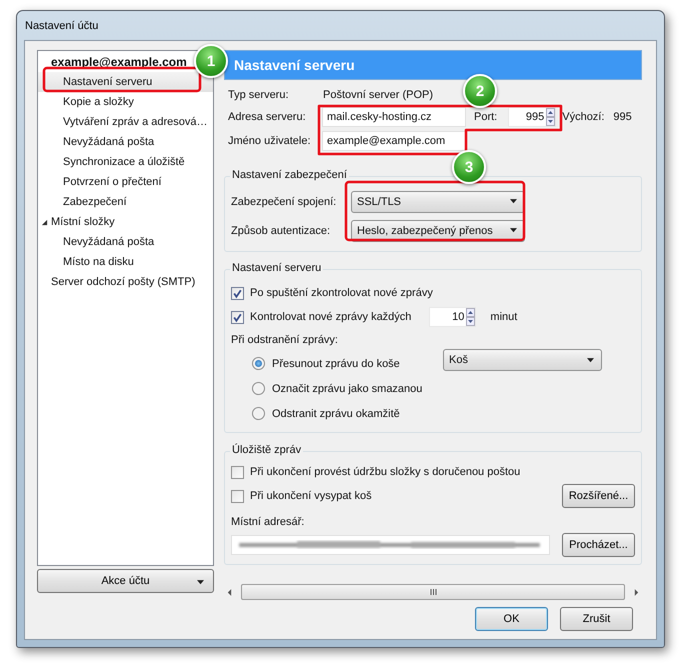 The width and height of the screenshot is (679, 665). Describe the element at coordinates (378, 95) in the screenshot. I see `server-type-text: Poštovní server (POP)` at that location.